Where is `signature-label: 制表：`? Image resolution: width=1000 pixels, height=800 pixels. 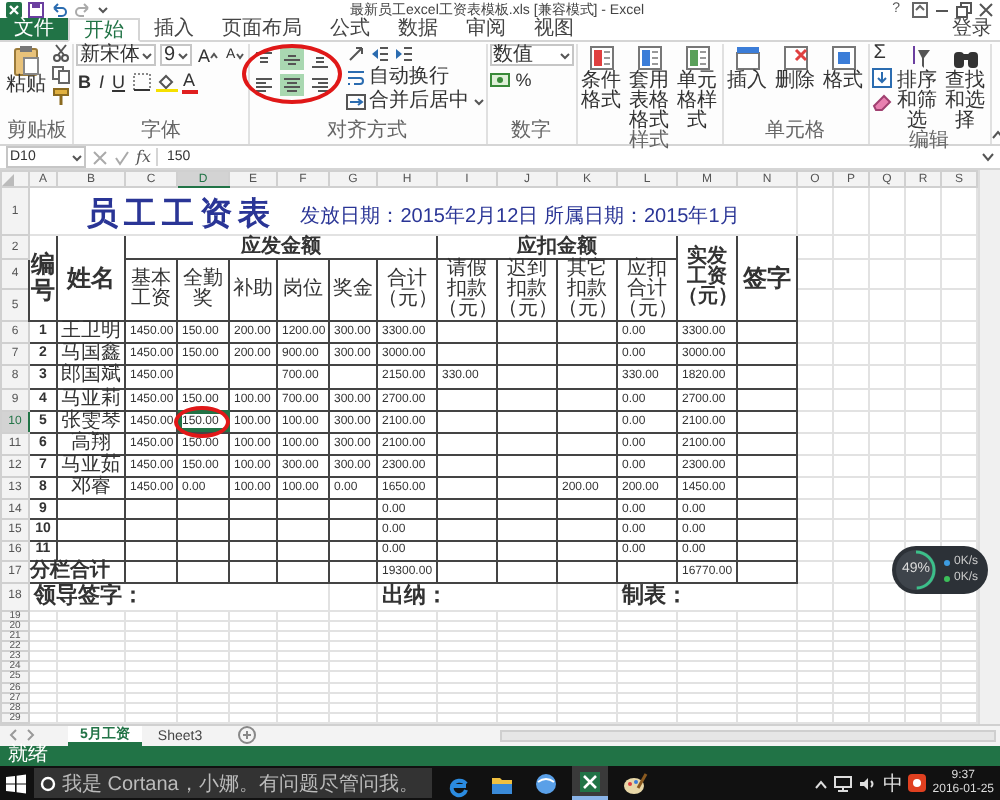 signature-label: 制表： is located at coordinates (653, 595).